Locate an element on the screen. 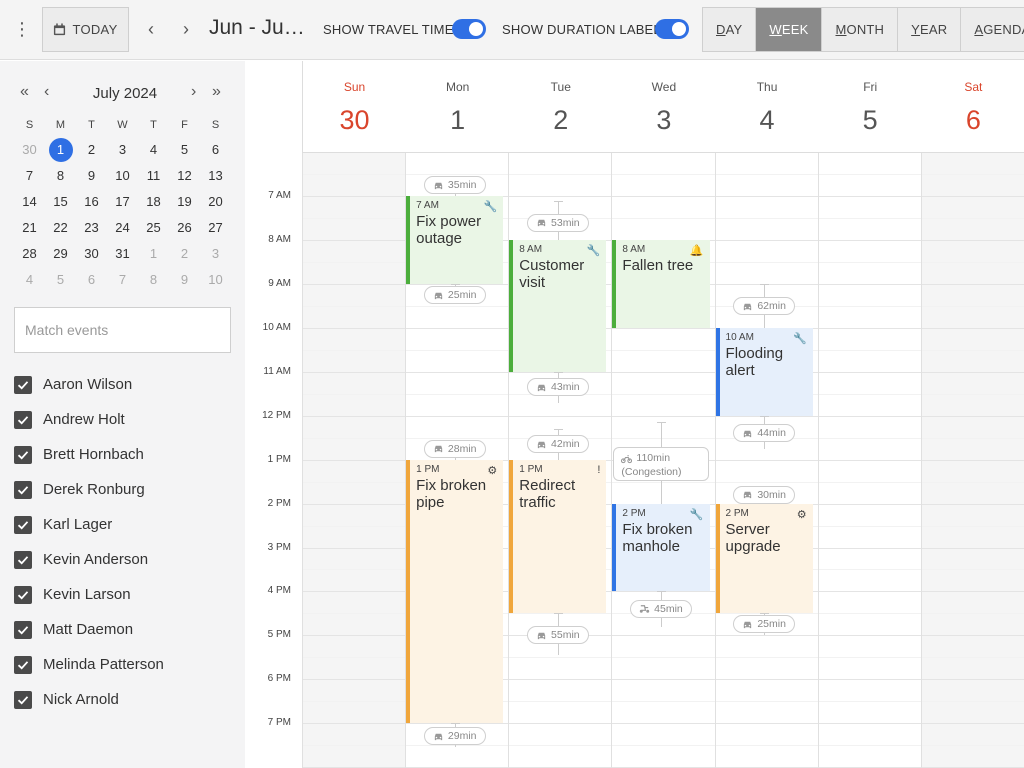 This screenshot has height=768, width=1024. mini-day: 11 is located at coordinates (153, 176).